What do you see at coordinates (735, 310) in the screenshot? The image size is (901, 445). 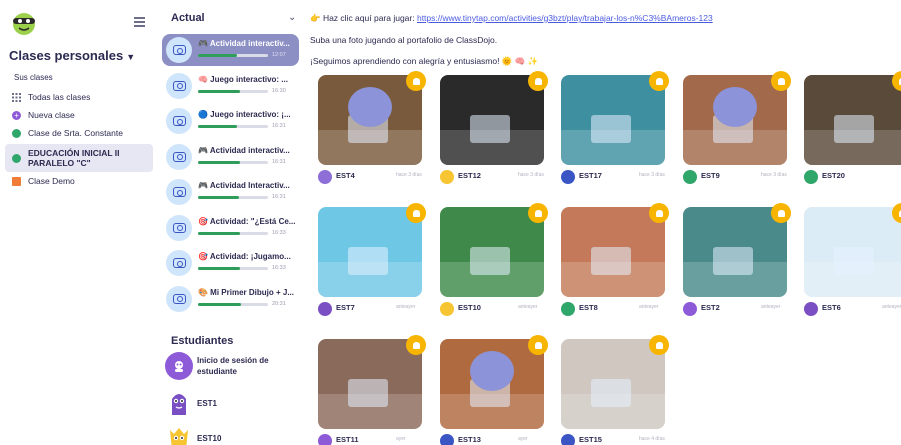 I see `card-meta: EST2 anteayer` at bounding box center [735, 310].